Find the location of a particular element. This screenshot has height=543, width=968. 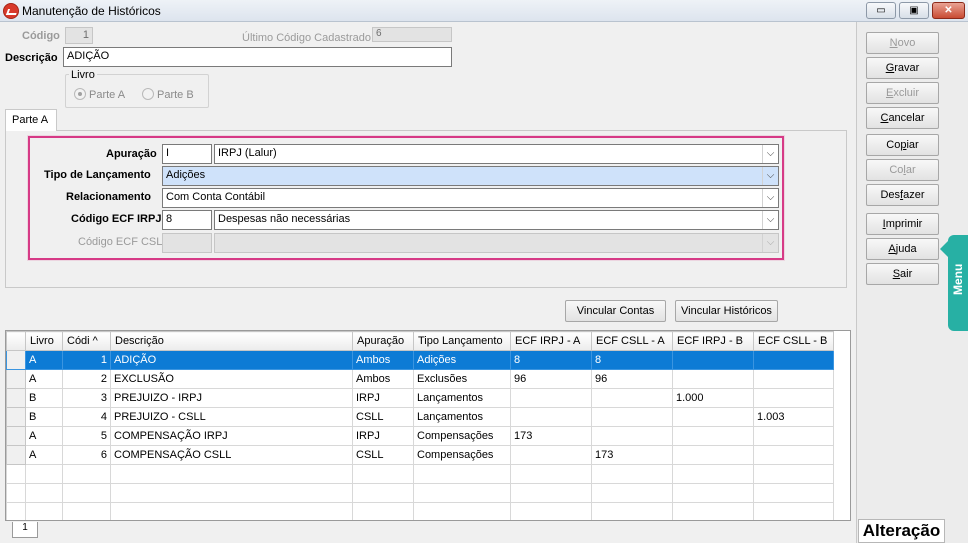

menu-tab: Menu is located at coordinates (954, 283).